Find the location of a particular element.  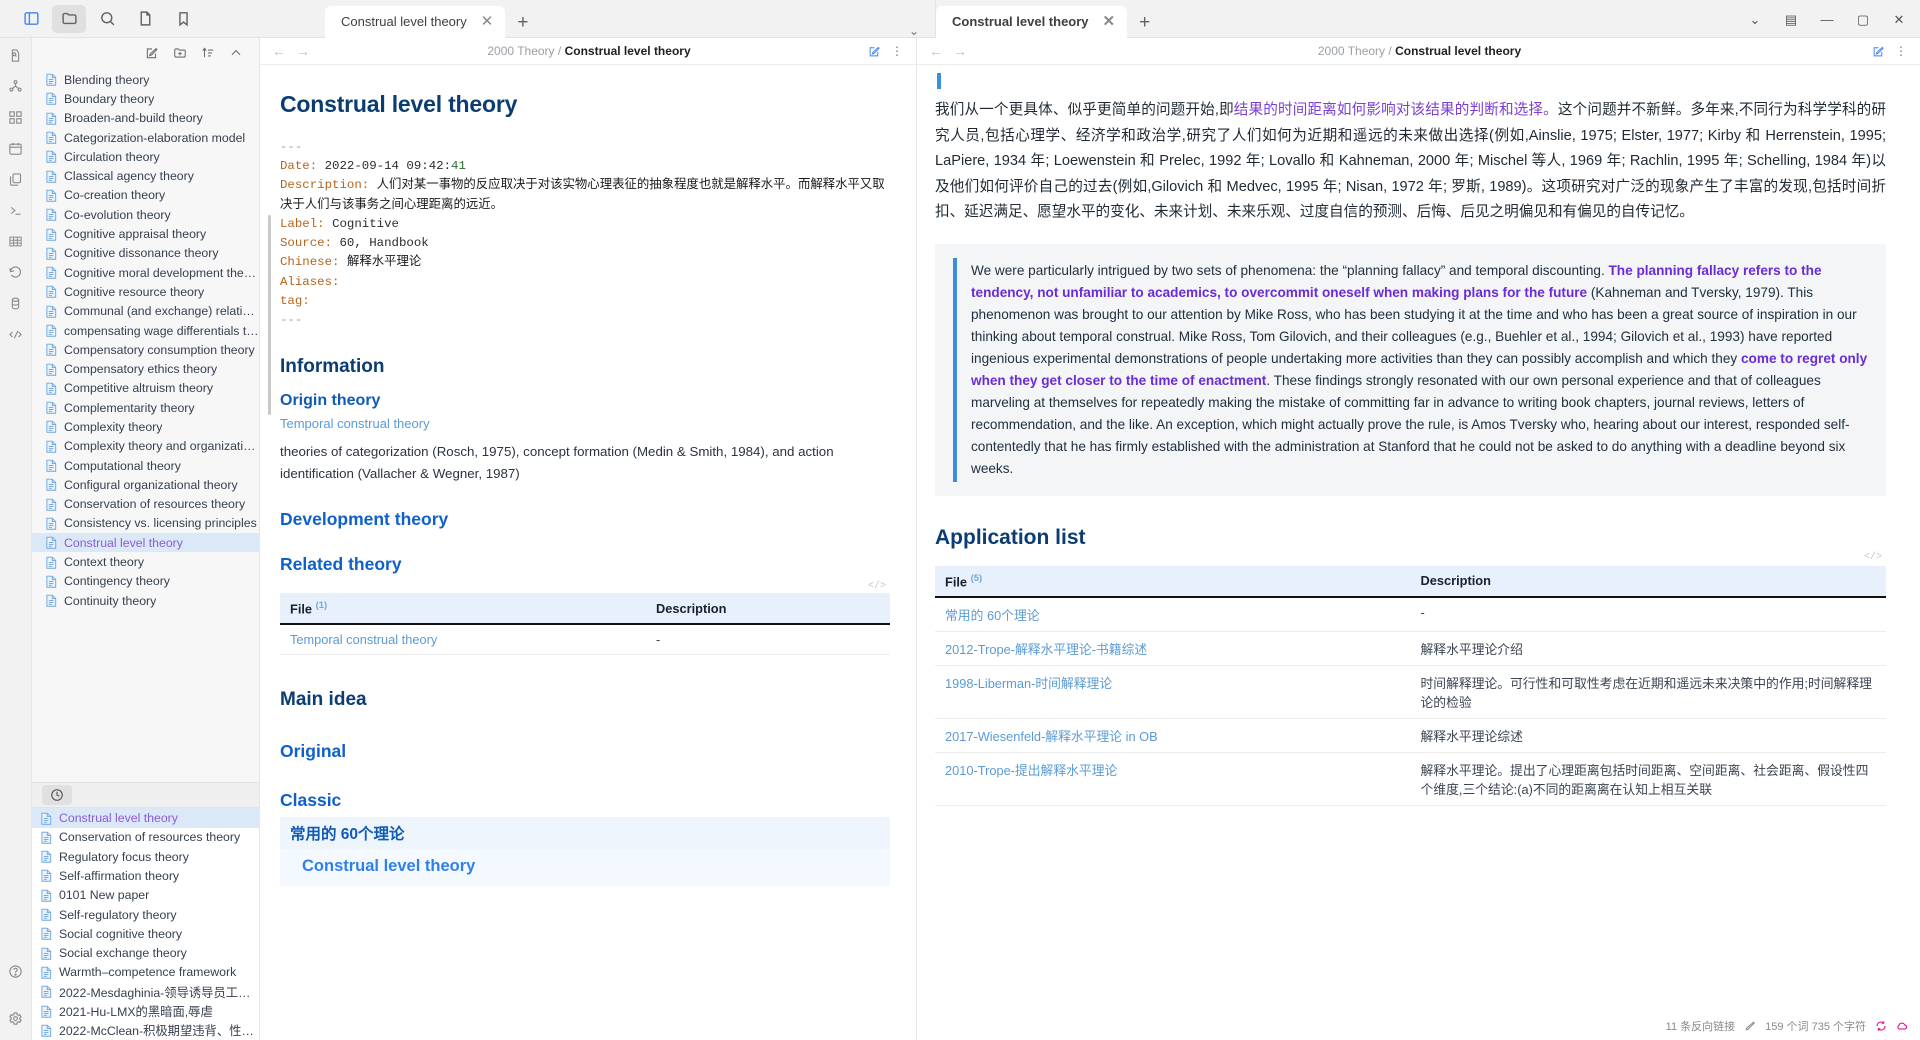

recent-list-item: Self-regulatory theory is located at coordinates (145, 914).